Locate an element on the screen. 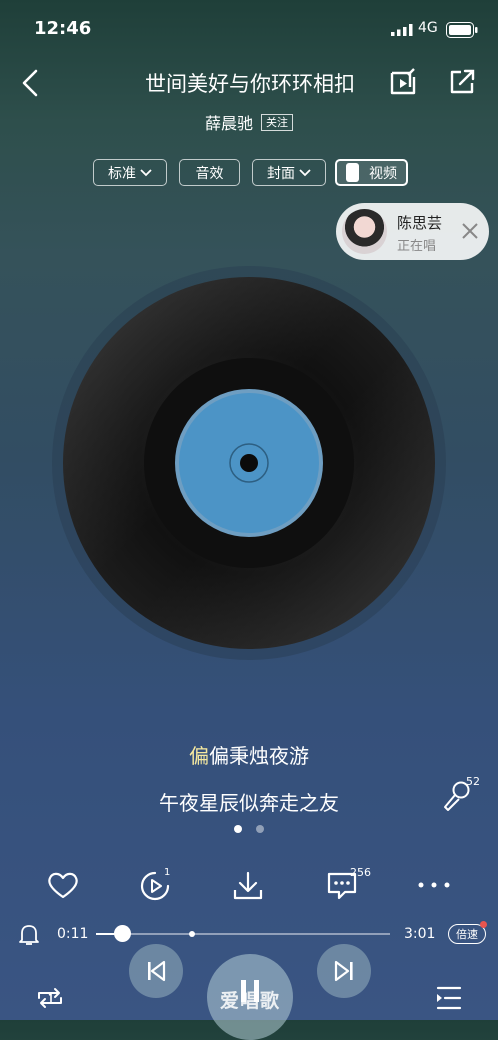  video-label: 视频 is located at coordinates (383, 173).